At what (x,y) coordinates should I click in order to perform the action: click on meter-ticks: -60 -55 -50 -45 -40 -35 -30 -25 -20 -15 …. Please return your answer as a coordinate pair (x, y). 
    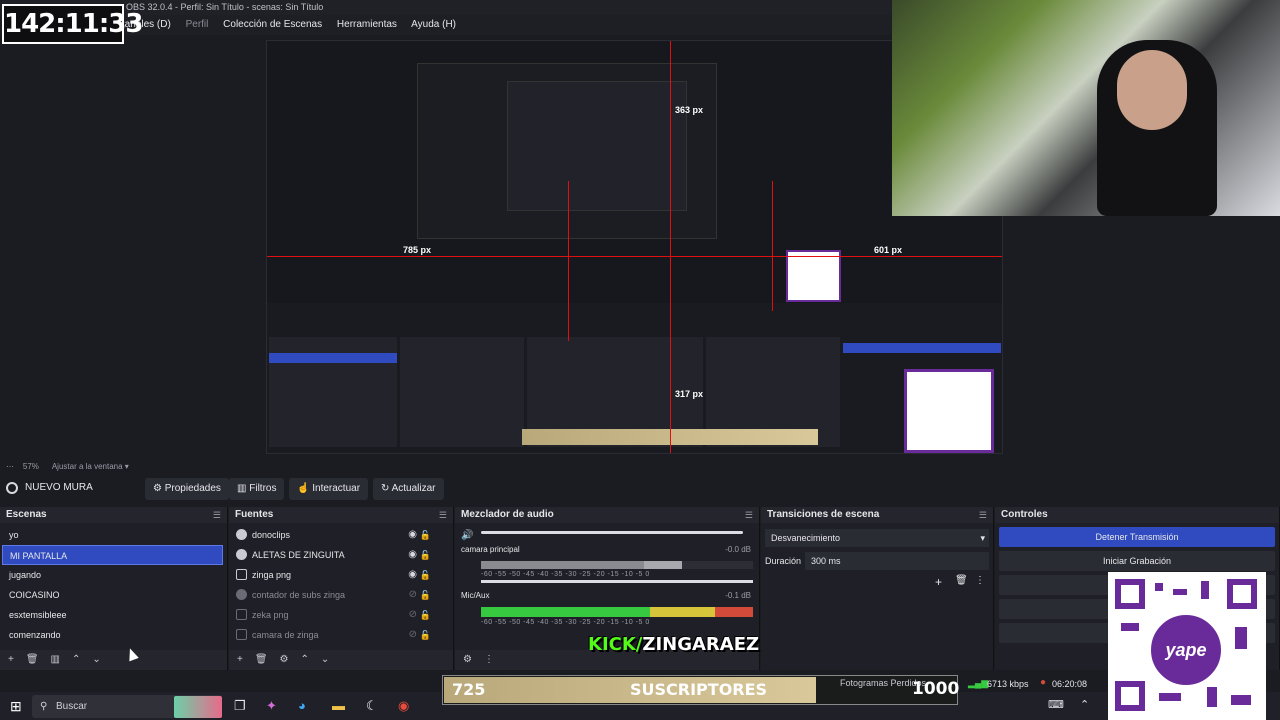
    Looking at the image, I should click on (565, 622).